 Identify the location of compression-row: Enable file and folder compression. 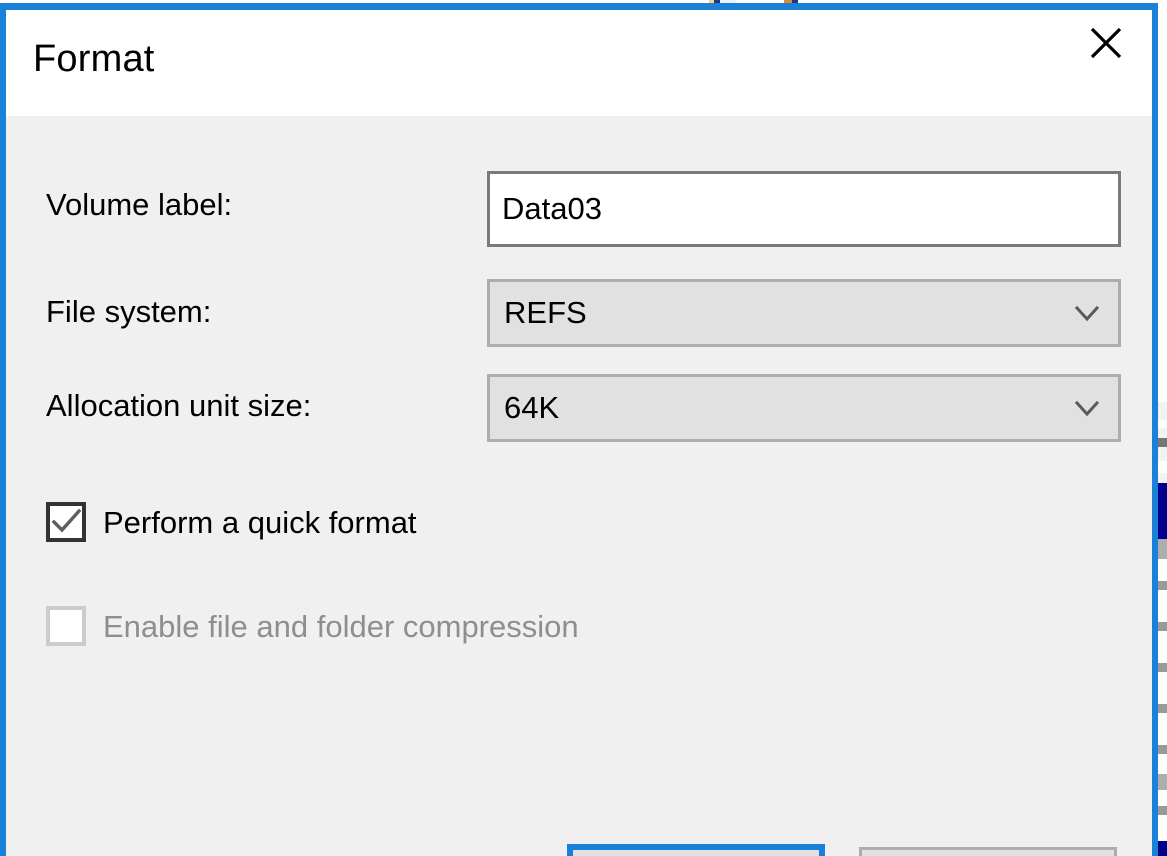
(312, 626).